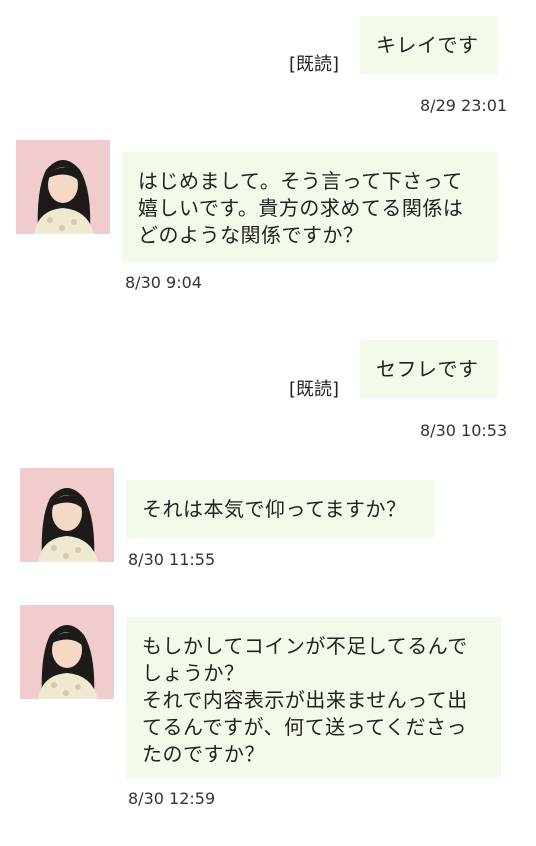 The image size is (536, 846). Describe the element at coordinates (464, 105) in the screenshot. I see `message-timestamp: 8/29 23:01` at that location.